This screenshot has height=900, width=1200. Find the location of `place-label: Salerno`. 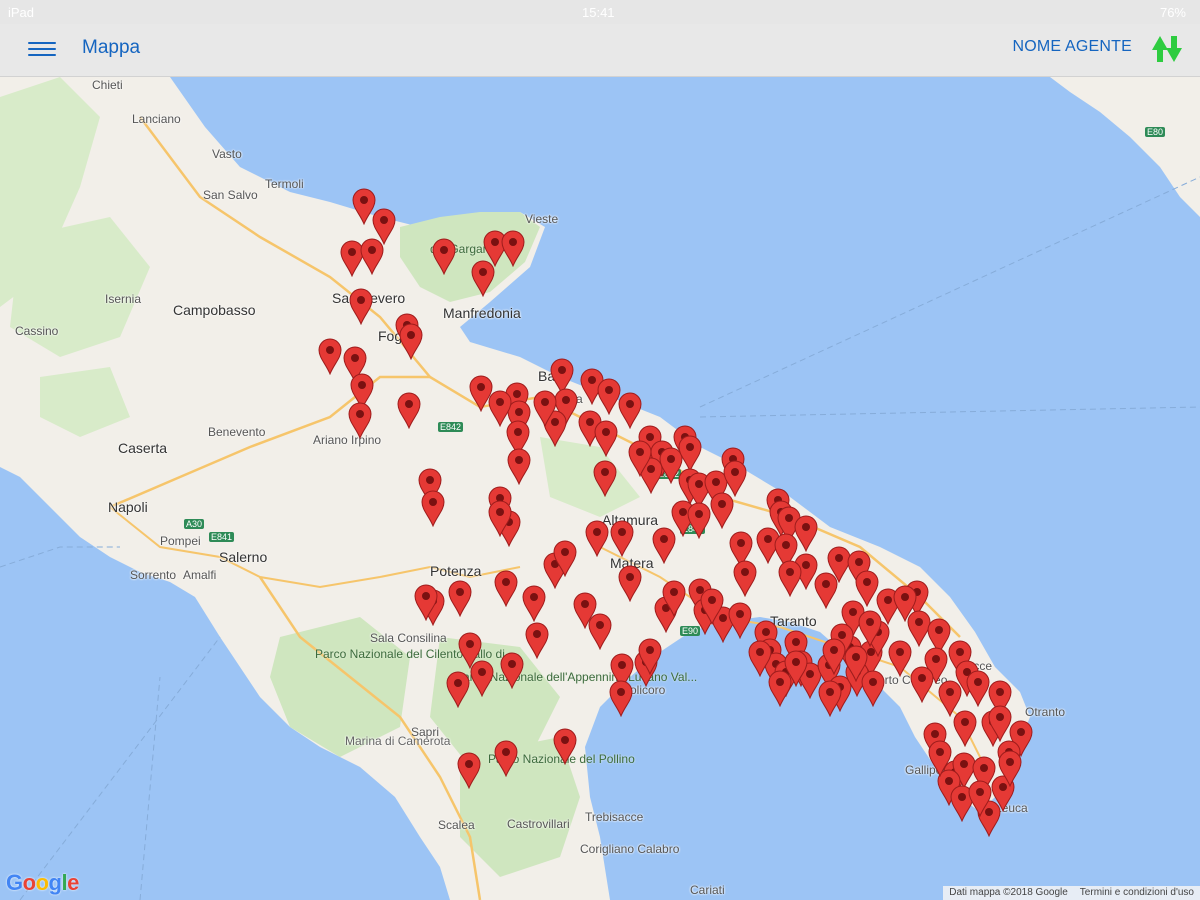

place-label: Salerno is located at coordinates (243, 557).